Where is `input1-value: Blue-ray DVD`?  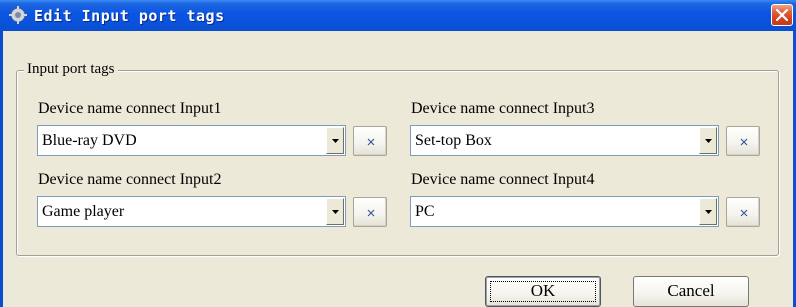
input1-value: Blue-ray DVD is located at coordinates (89, 140).